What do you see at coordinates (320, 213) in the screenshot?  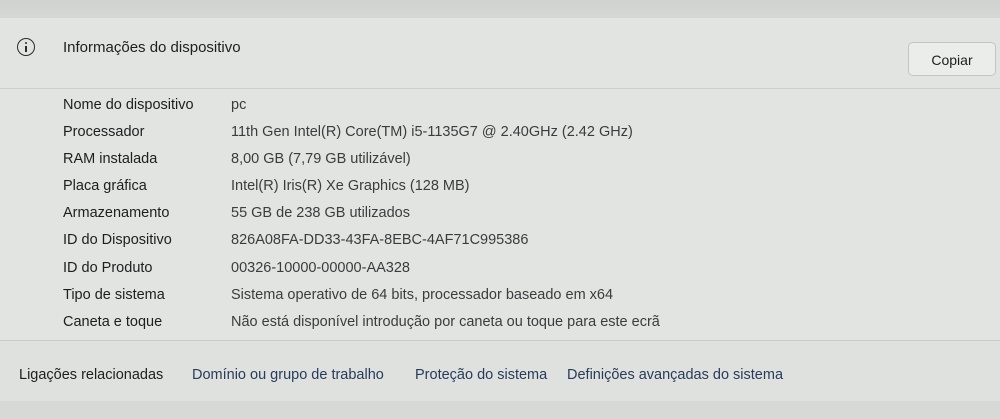 I see `spec-value: 55 GB de 238 GB utilizados` at bounding box center [320, 213].